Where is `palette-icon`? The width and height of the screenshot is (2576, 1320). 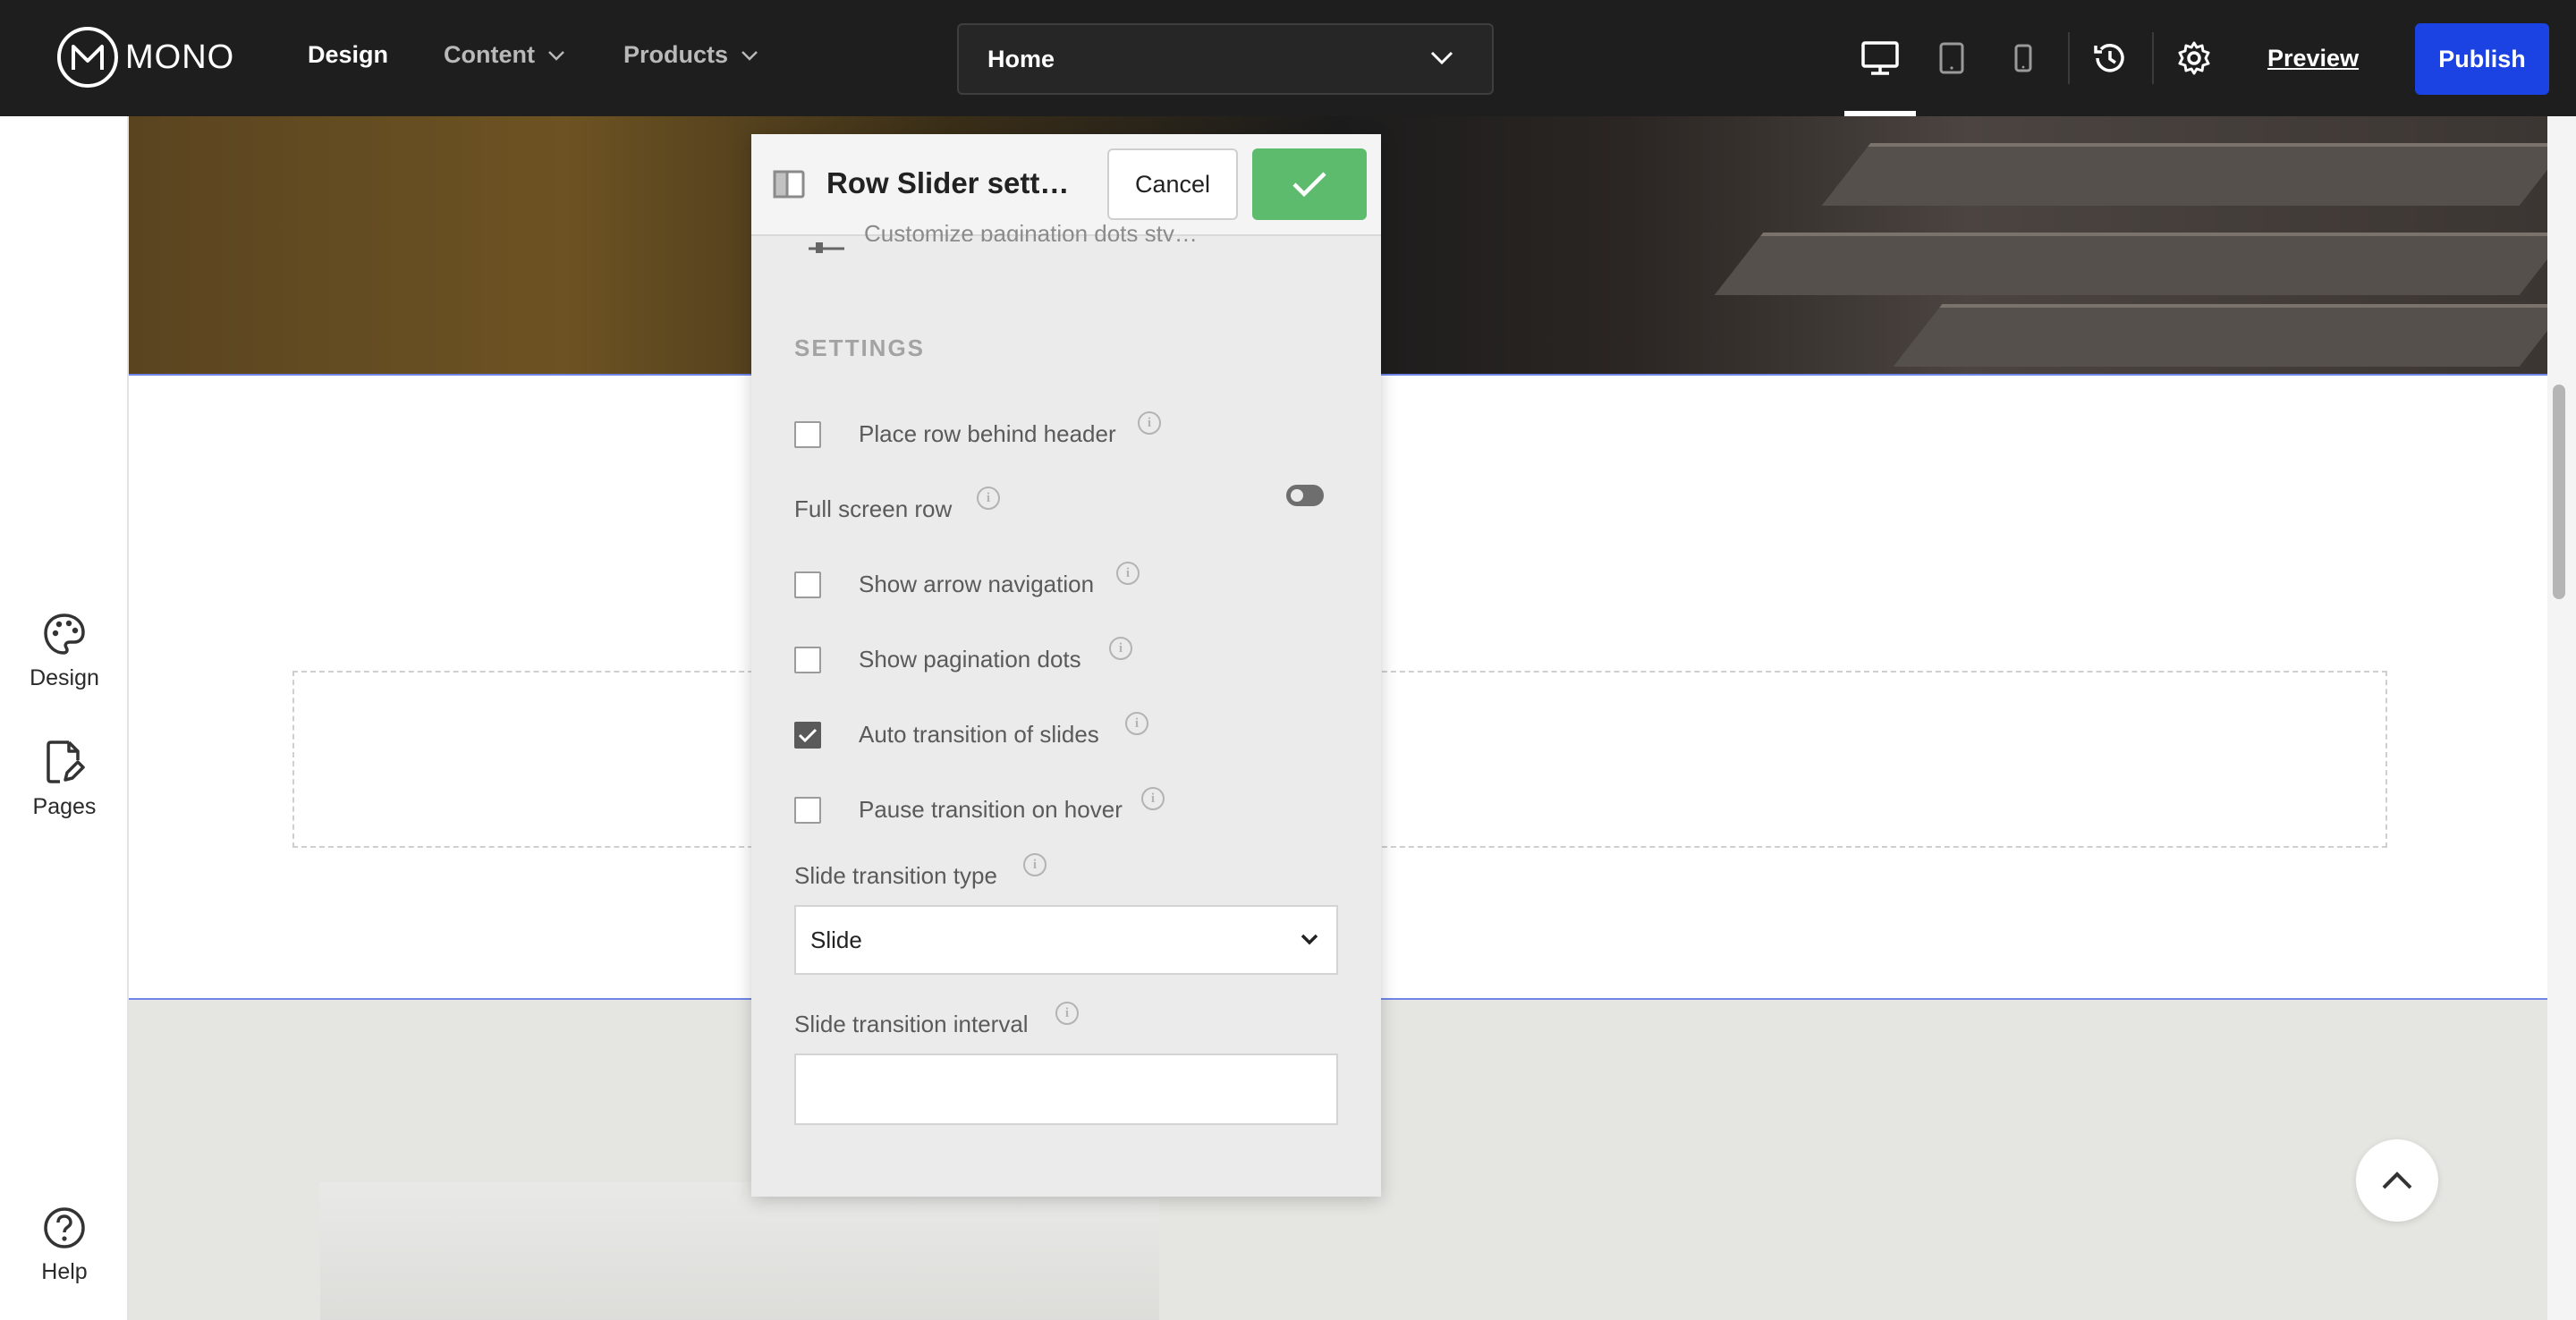
palette-icon is located at coordinates (64, 634).